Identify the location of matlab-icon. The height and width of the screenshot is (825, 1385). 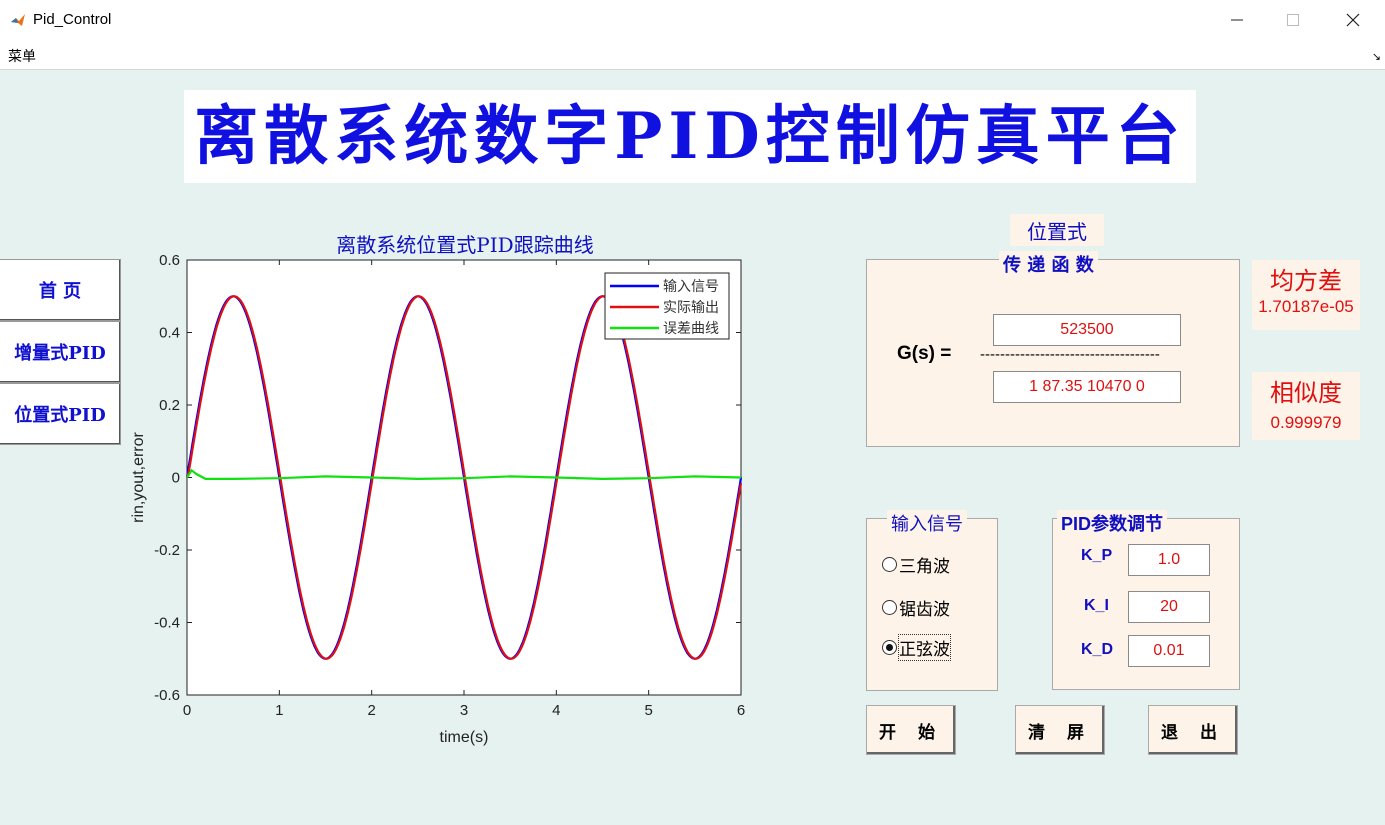
(18, 20).